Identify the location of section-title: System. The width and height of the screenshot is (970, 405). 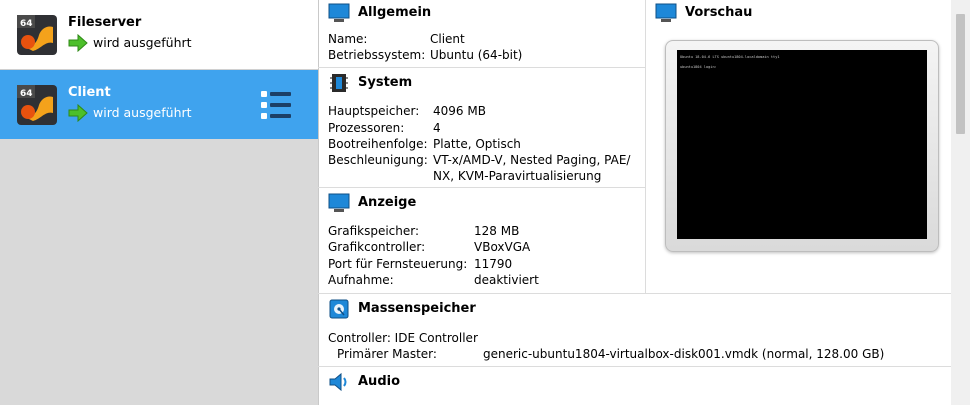
(385, 82).